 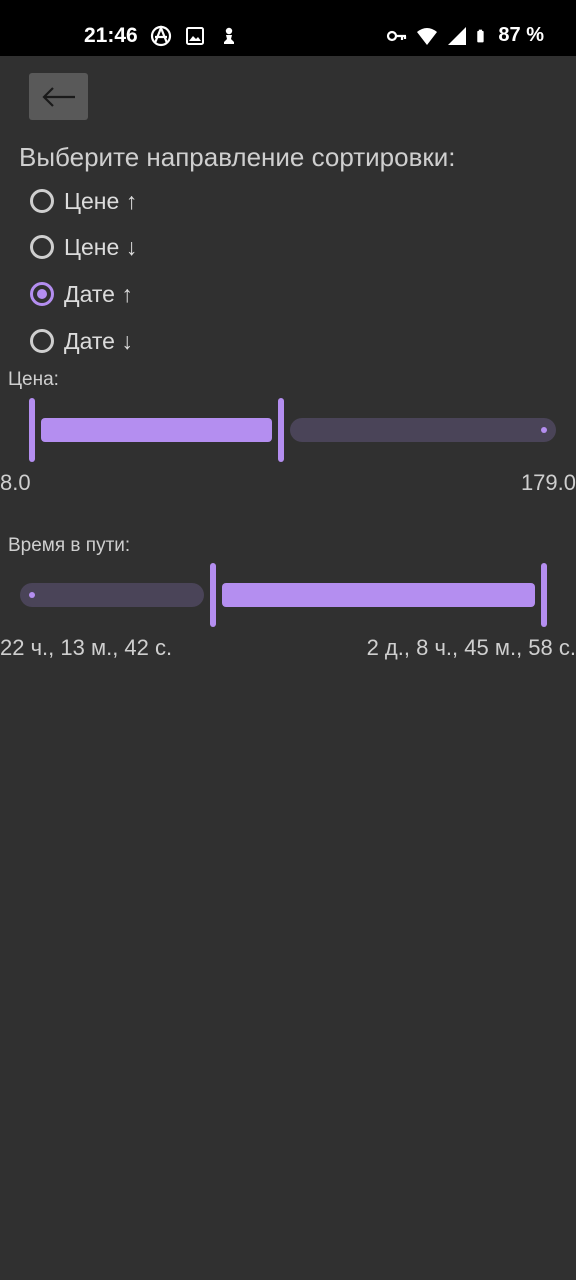 I want to click on chess-pawn-icon, so click(x=229, y=35).